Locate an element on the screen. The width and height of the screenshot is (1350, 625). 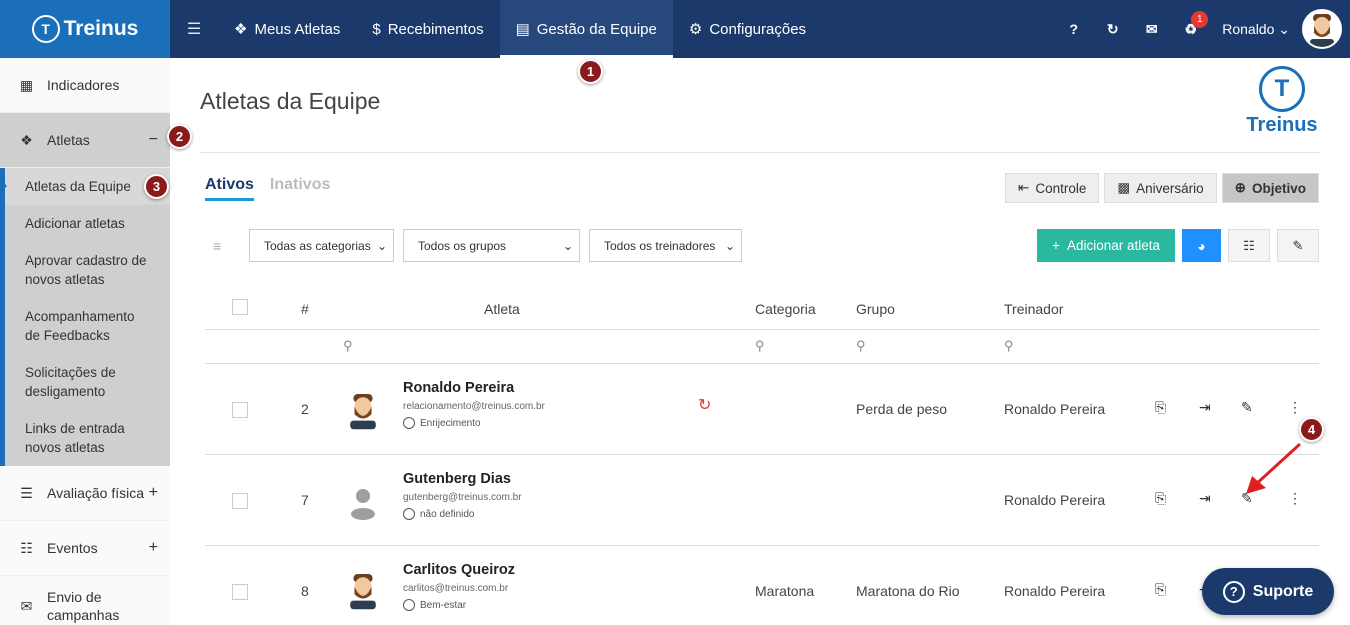
step-marker: 2 is located at coordinates (179, 136).